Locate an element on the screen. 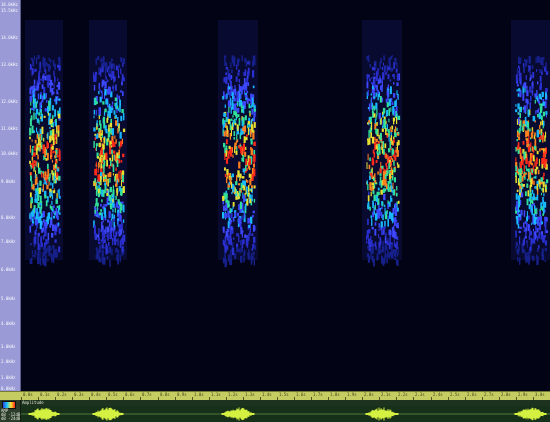 This screenshot has width=550, height=422. time-tick-label: 1.4s is located at coordinates (267, 394).